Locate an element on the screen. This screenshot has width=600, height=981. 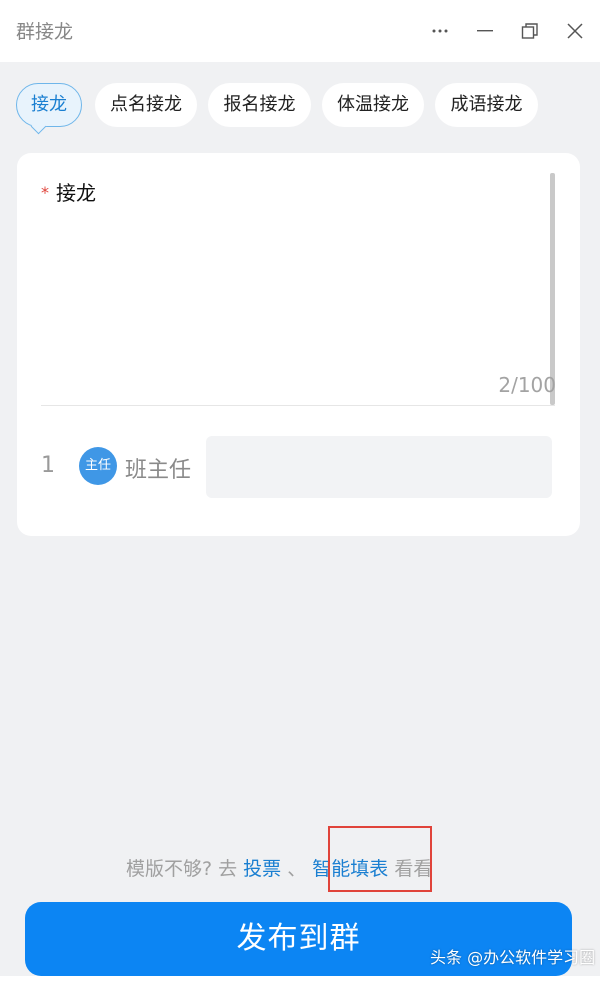
vote-link: 投票 is located at coordinates (262, 869).